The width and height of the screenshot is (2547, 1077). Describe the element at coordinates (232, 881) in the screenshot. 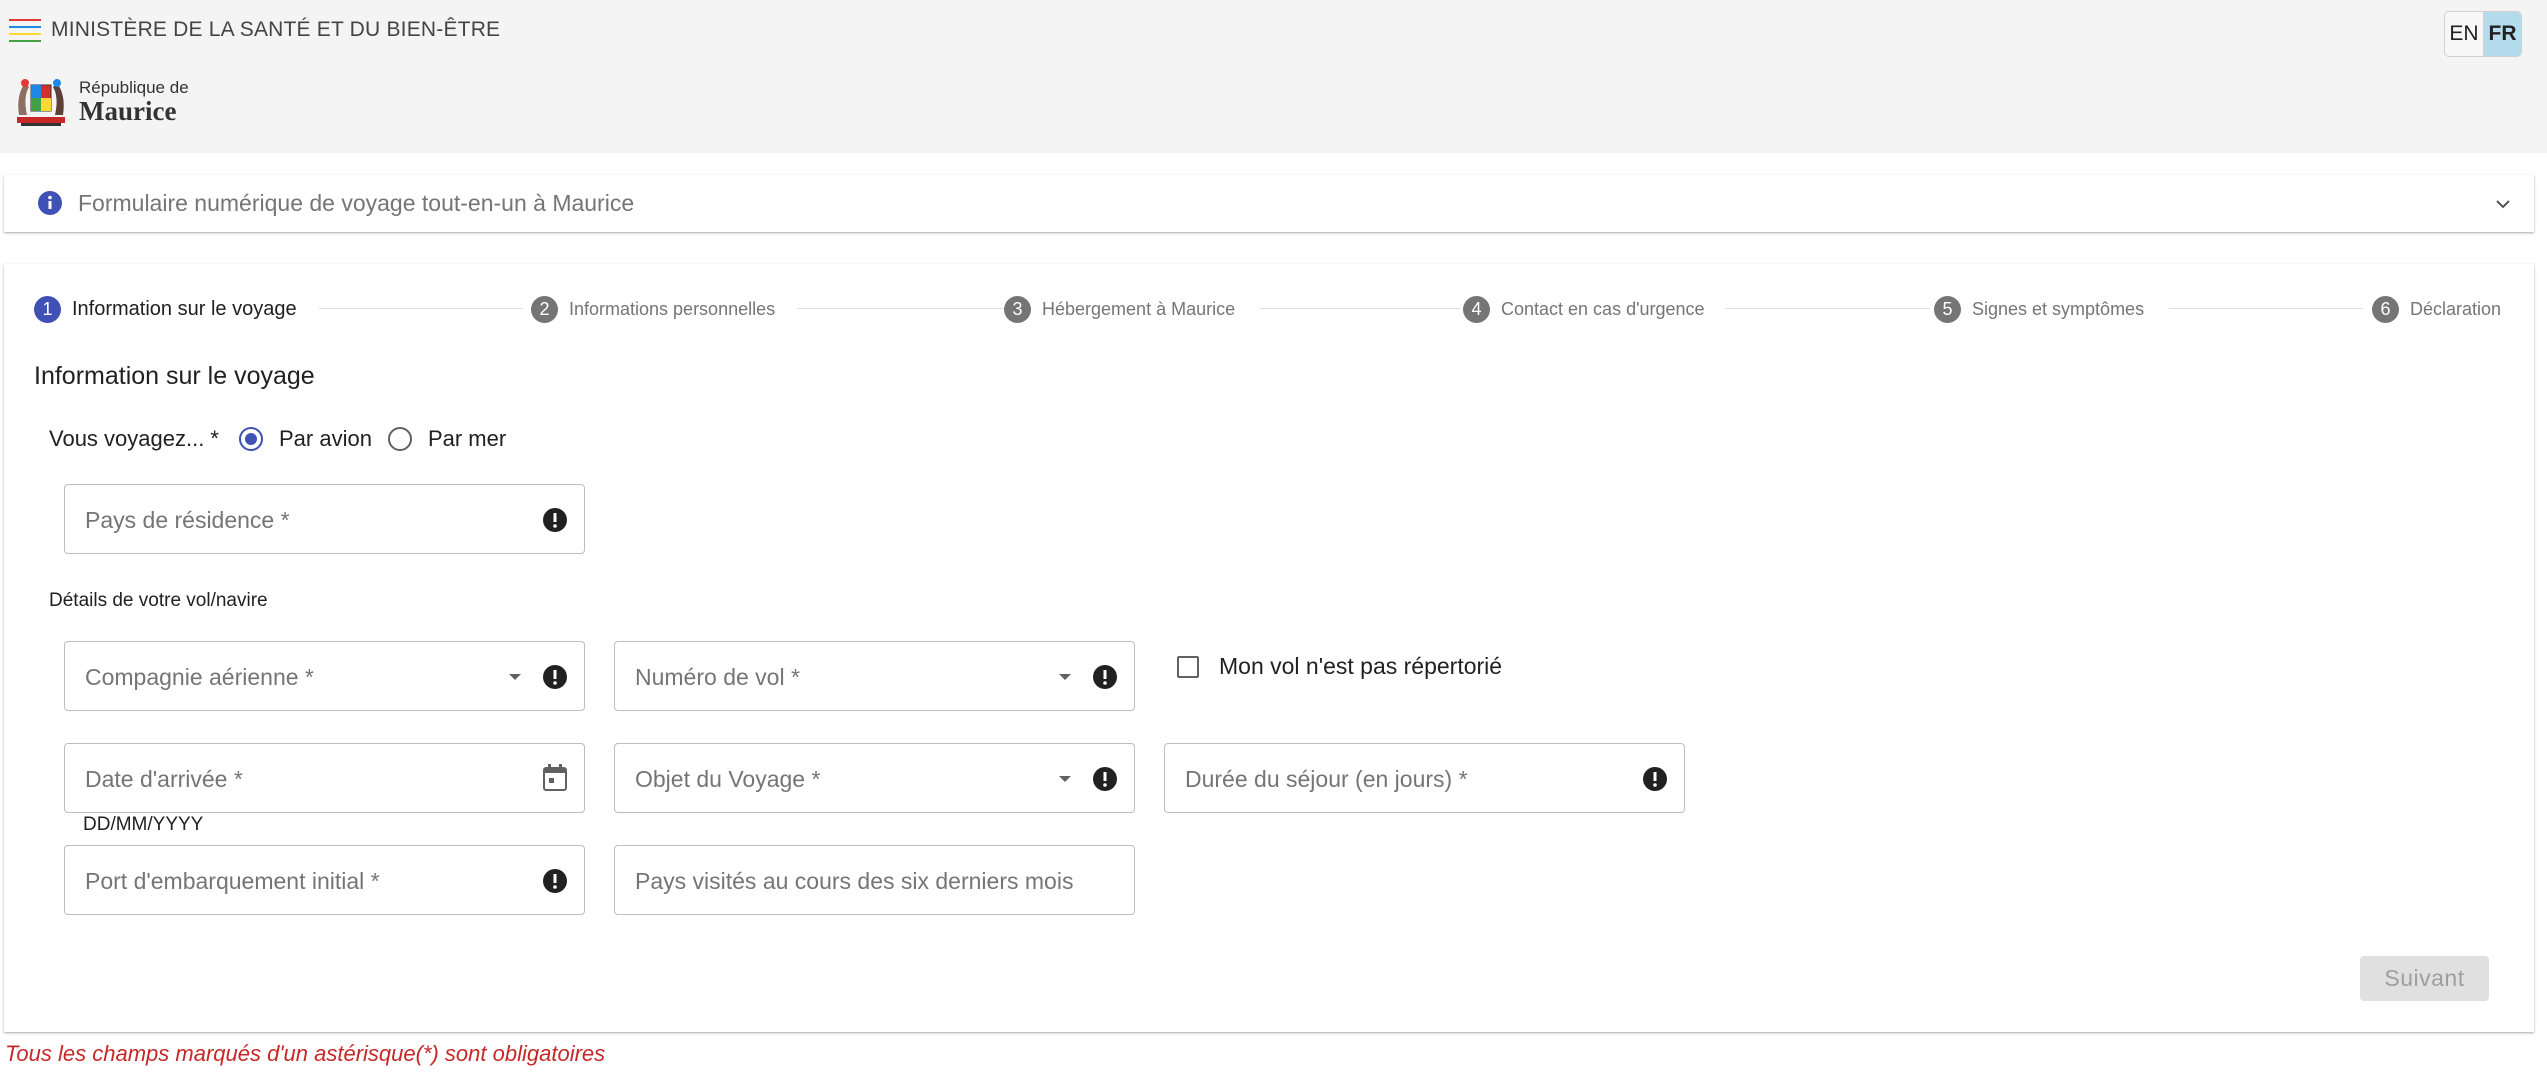

I see `field-placeholder: Port d'embarquement initial *` at that location.